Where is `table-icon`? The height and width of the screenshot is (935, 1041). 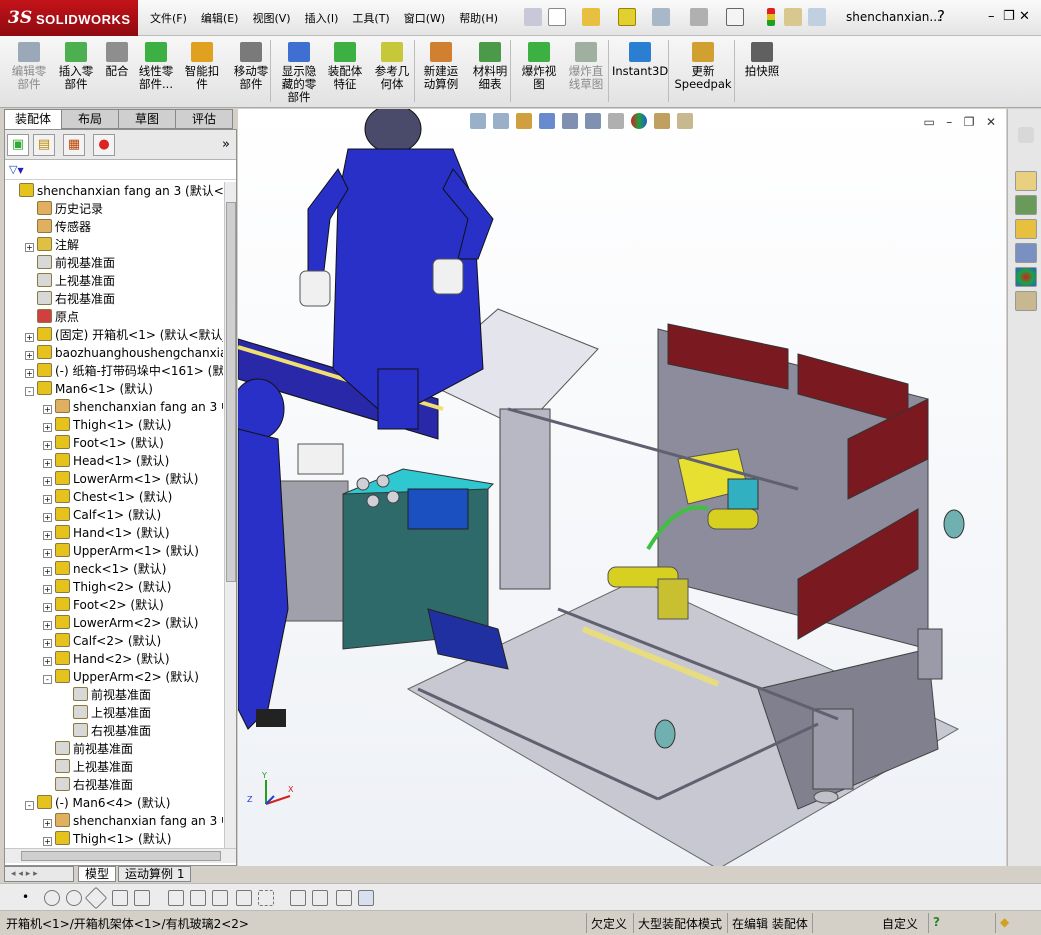 table-icon is located at coordinates (366, 898).